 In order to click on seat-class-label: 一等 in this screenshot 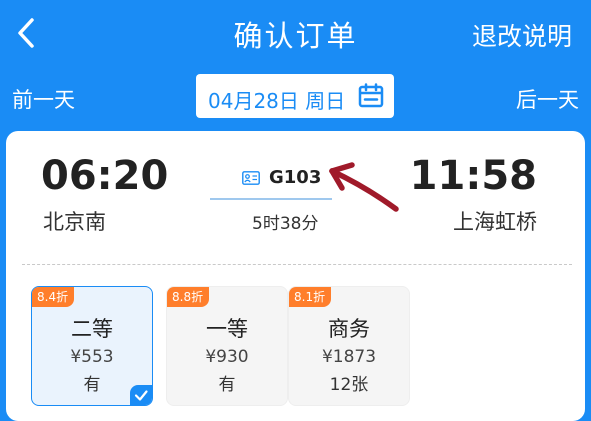, I will do `click(227, 329)`.